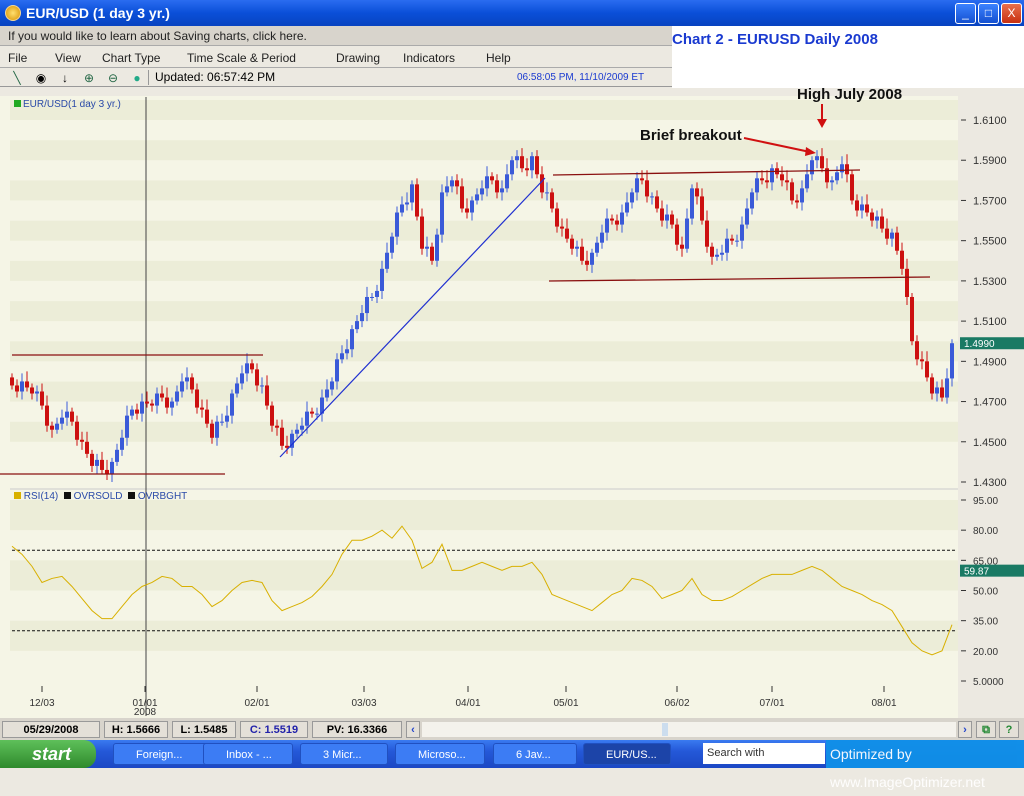 The width and height of the screenshot is (1024, 796). I want to click on x-tick-label: 08/01, so click(883, 703).